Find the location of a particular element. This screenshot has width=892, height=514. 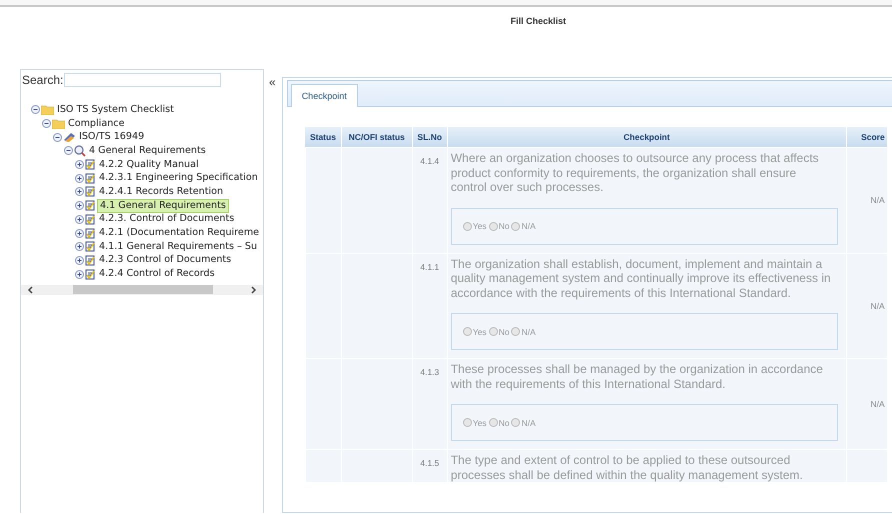

column-header: Score is located at coordinates (867, 137).